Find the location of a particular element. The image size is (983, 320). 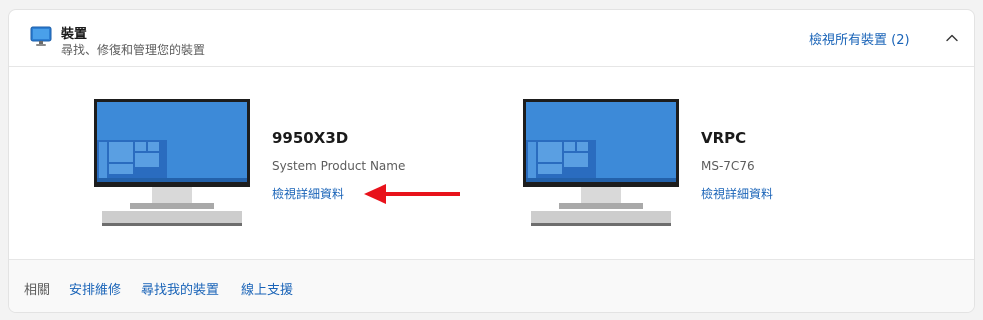

schedule-repair-link: 安排維修 is located at coordinates (95, 288).